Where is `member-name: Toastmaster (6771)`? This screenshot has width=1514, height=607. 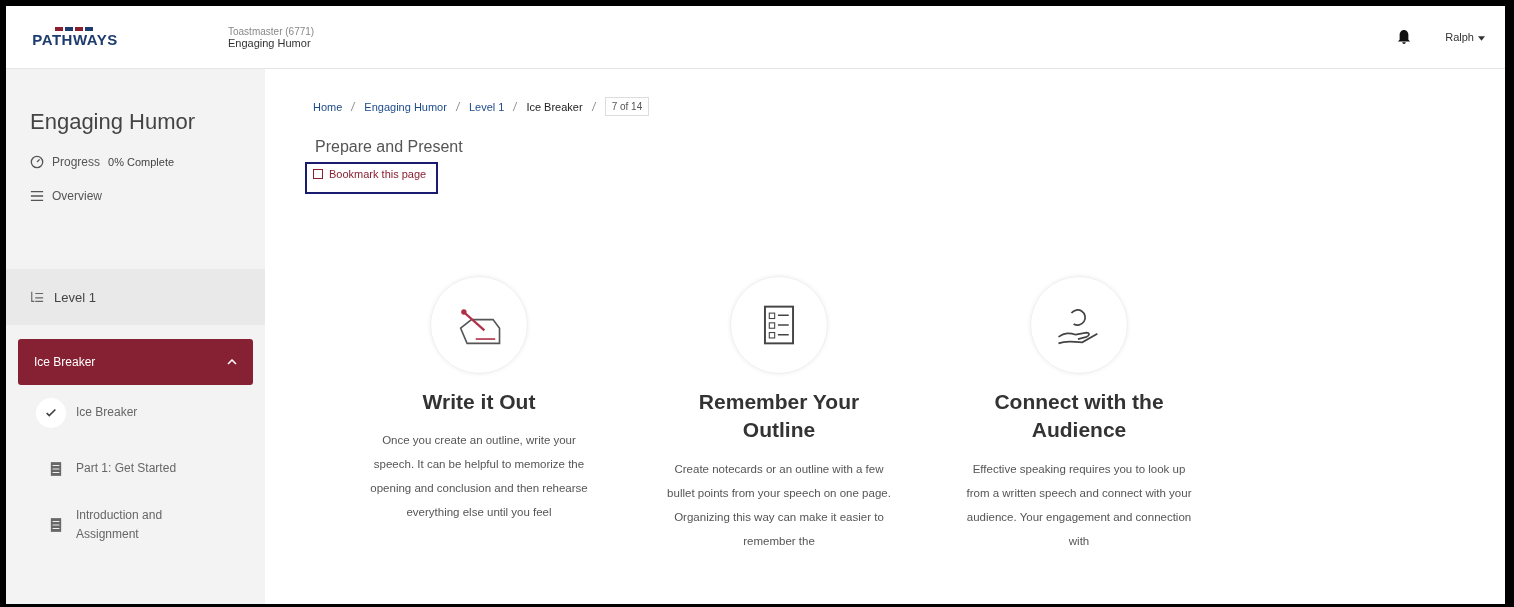
member-name: Toastmaster (6771) is located at coordinates (271, 31).